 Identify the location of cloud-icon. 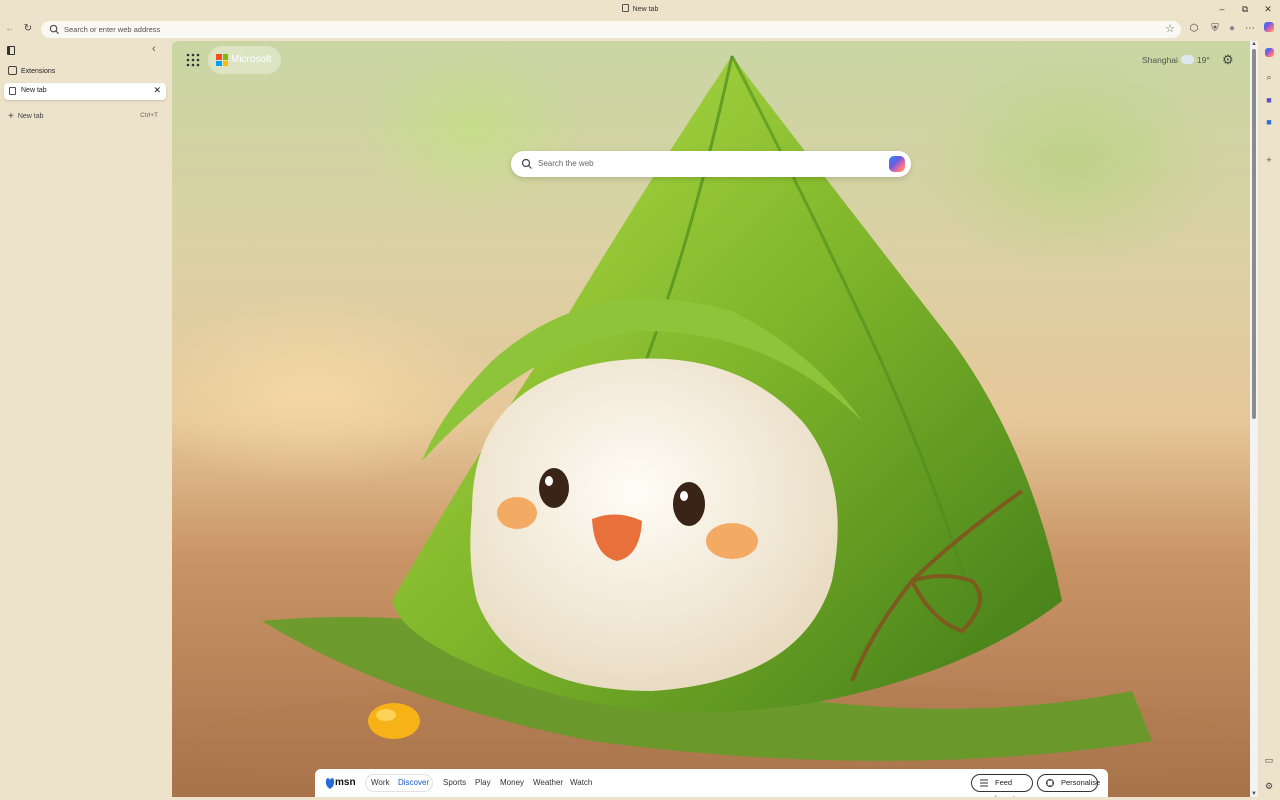
(1187, 59).